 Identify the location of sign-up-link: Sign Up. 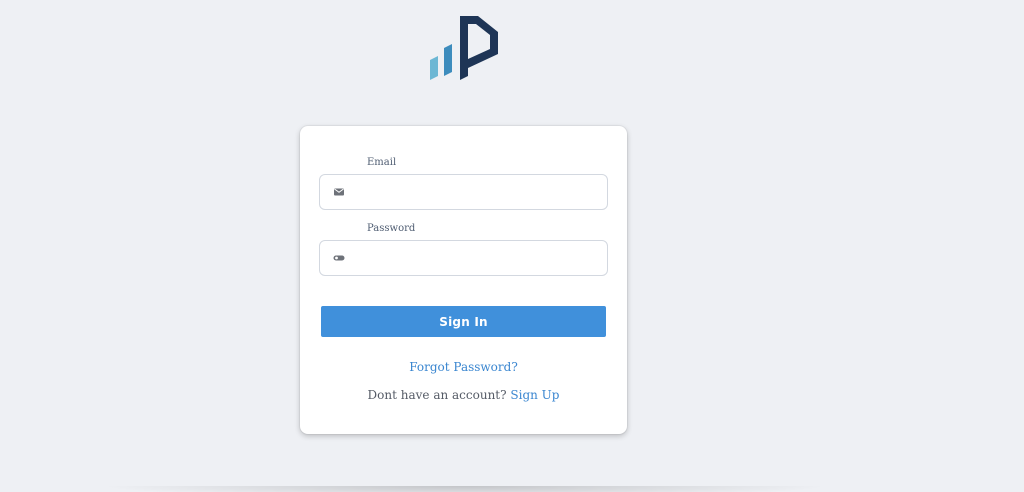
(534, 395).